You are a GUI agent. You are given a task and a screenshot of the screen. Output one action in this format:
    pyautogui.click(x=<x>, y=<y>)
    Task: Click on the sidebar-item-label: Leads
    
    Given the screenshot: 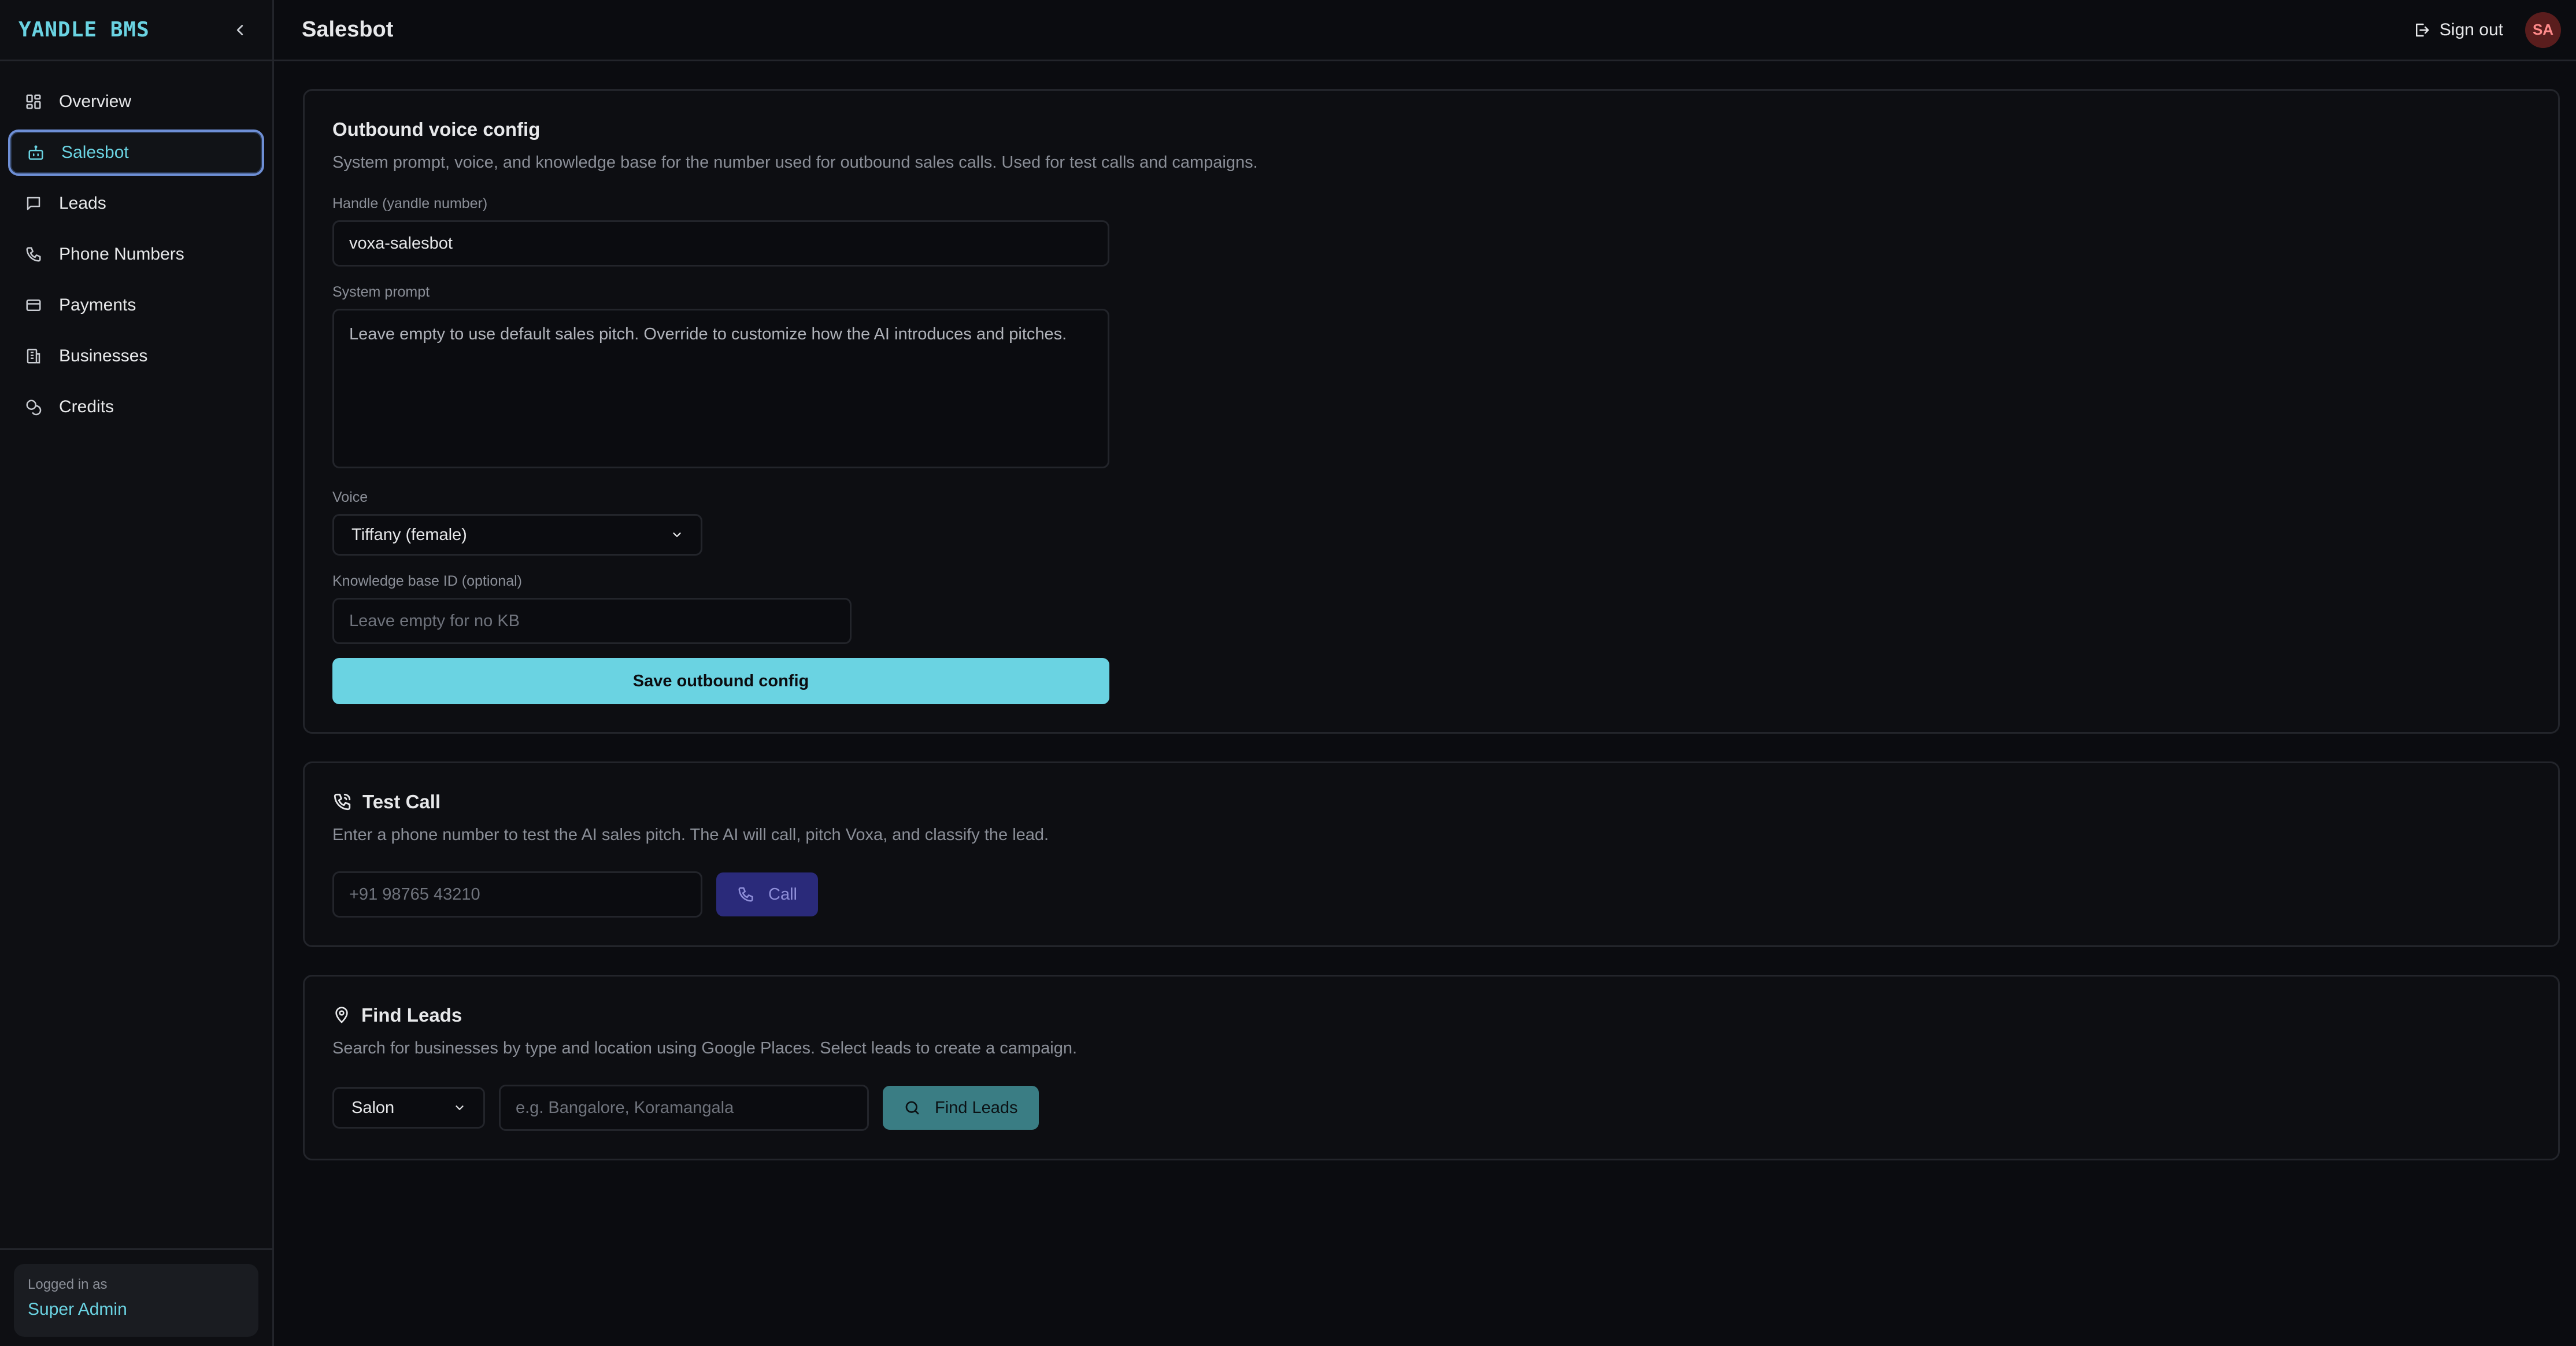 What is the action you would take?
    pyautogui.click(x=82, y=204)
    